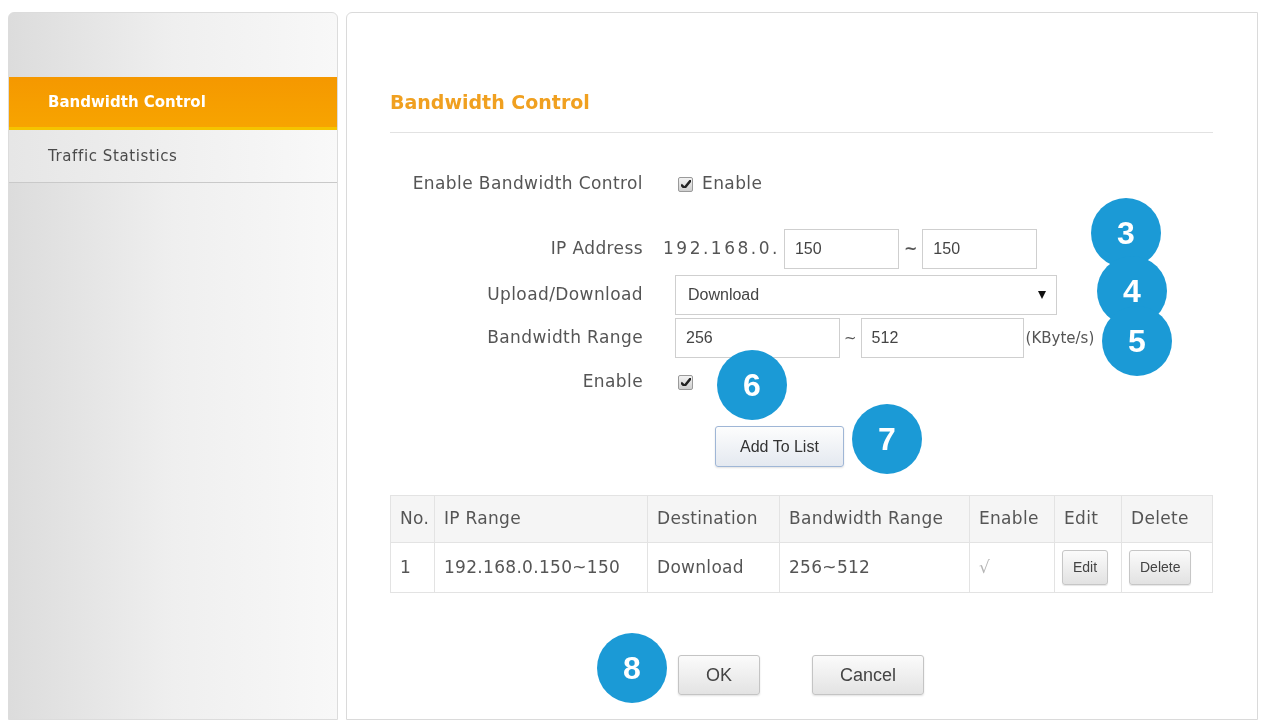  What do you see at coordinates (527, 184) in the screenshot?
I see `field-label: Enable Bandwidth Control` at bounding box center [527, 184].